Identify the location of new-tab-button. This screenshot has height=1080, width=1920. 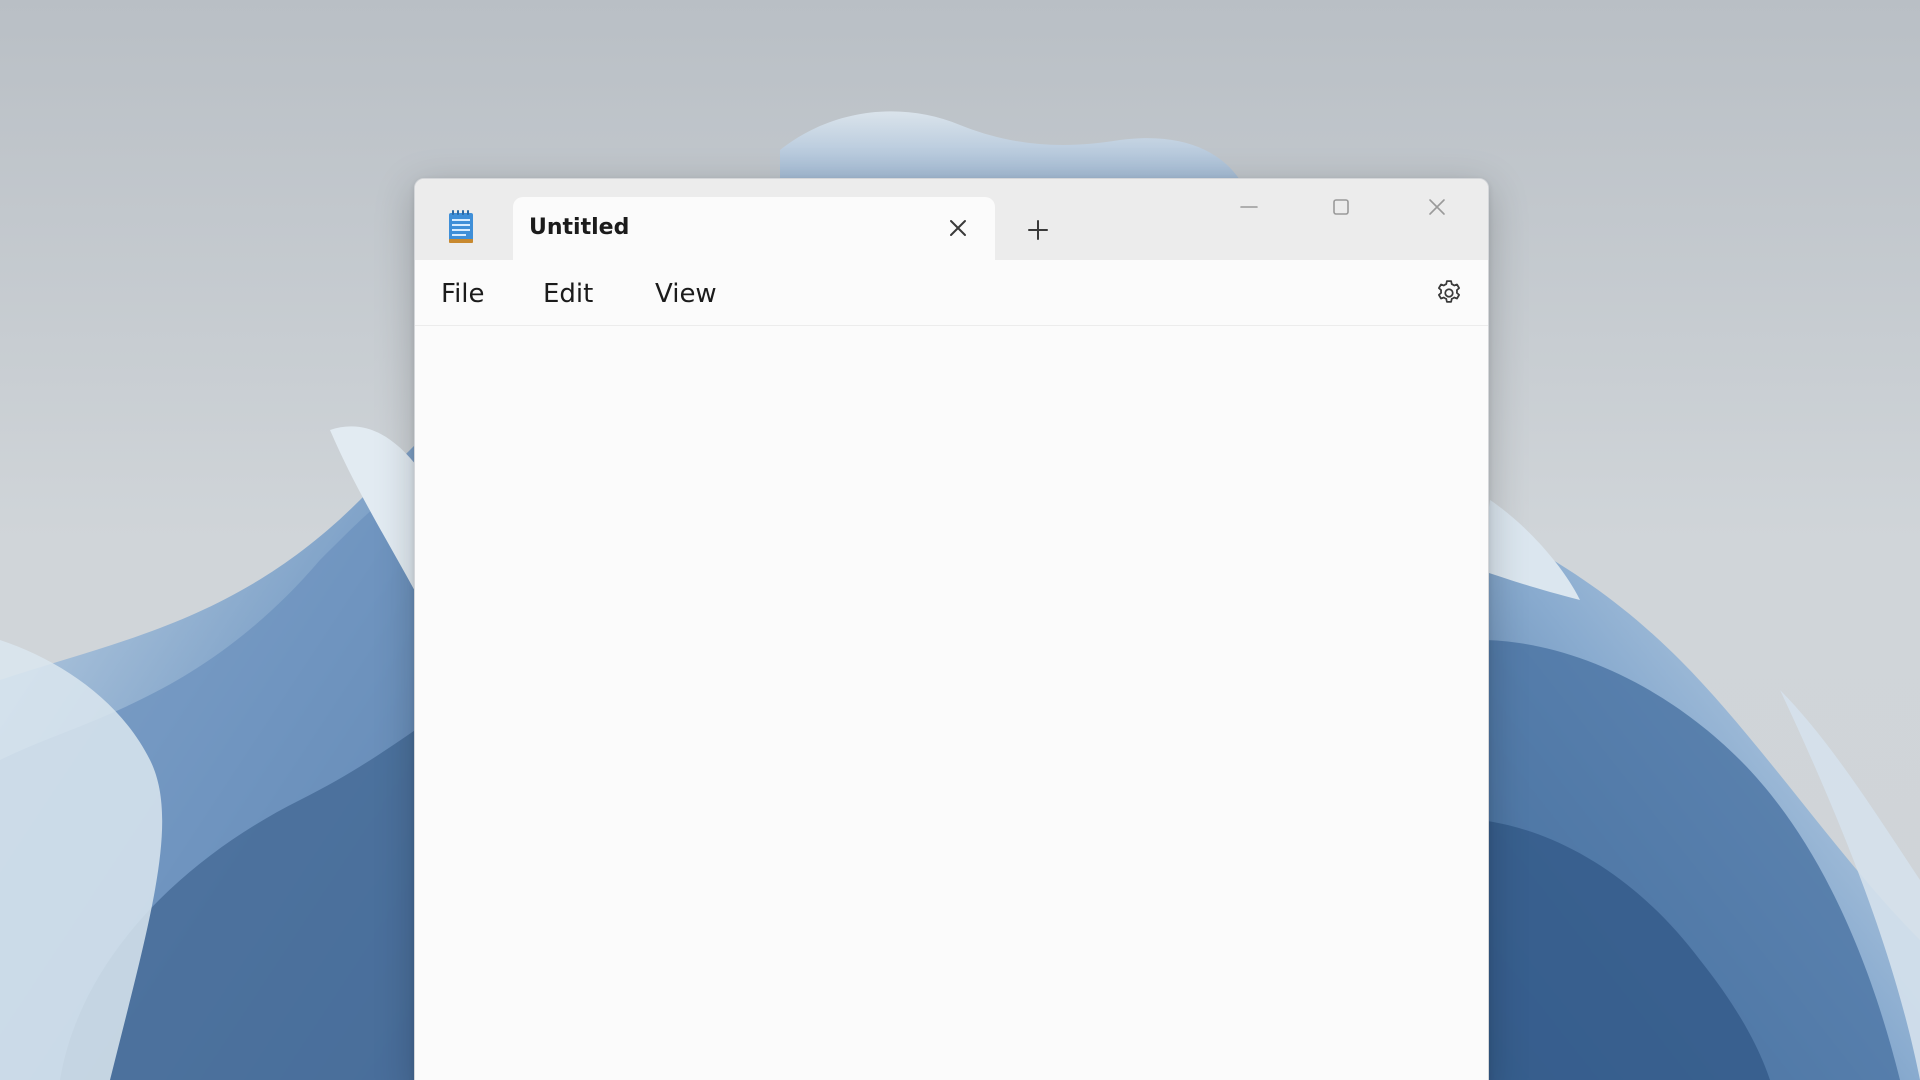
(1038, 230).